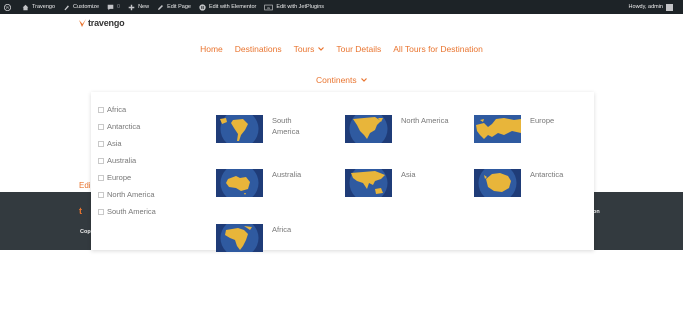 Image resolution: width=683 pixels, height=329 pixels. Describe the element at coordinates (368, 183) in the screenshot. I see `asia-globe-icon` at that location.